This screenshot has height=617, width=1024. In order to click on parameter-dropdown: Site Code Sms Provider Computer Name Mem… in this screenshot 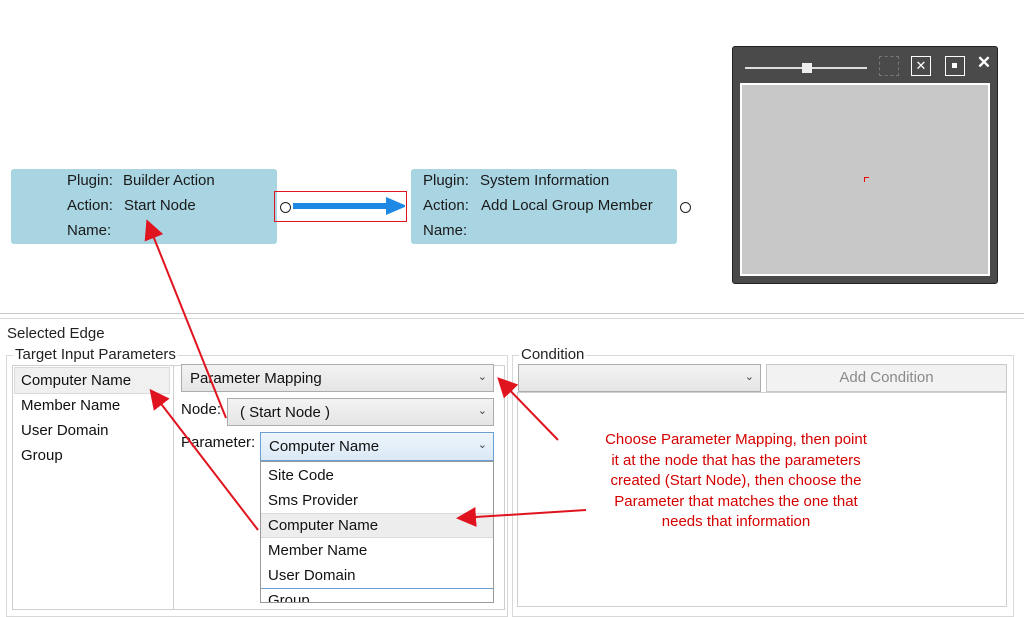, I will do `click(377, 532)`.